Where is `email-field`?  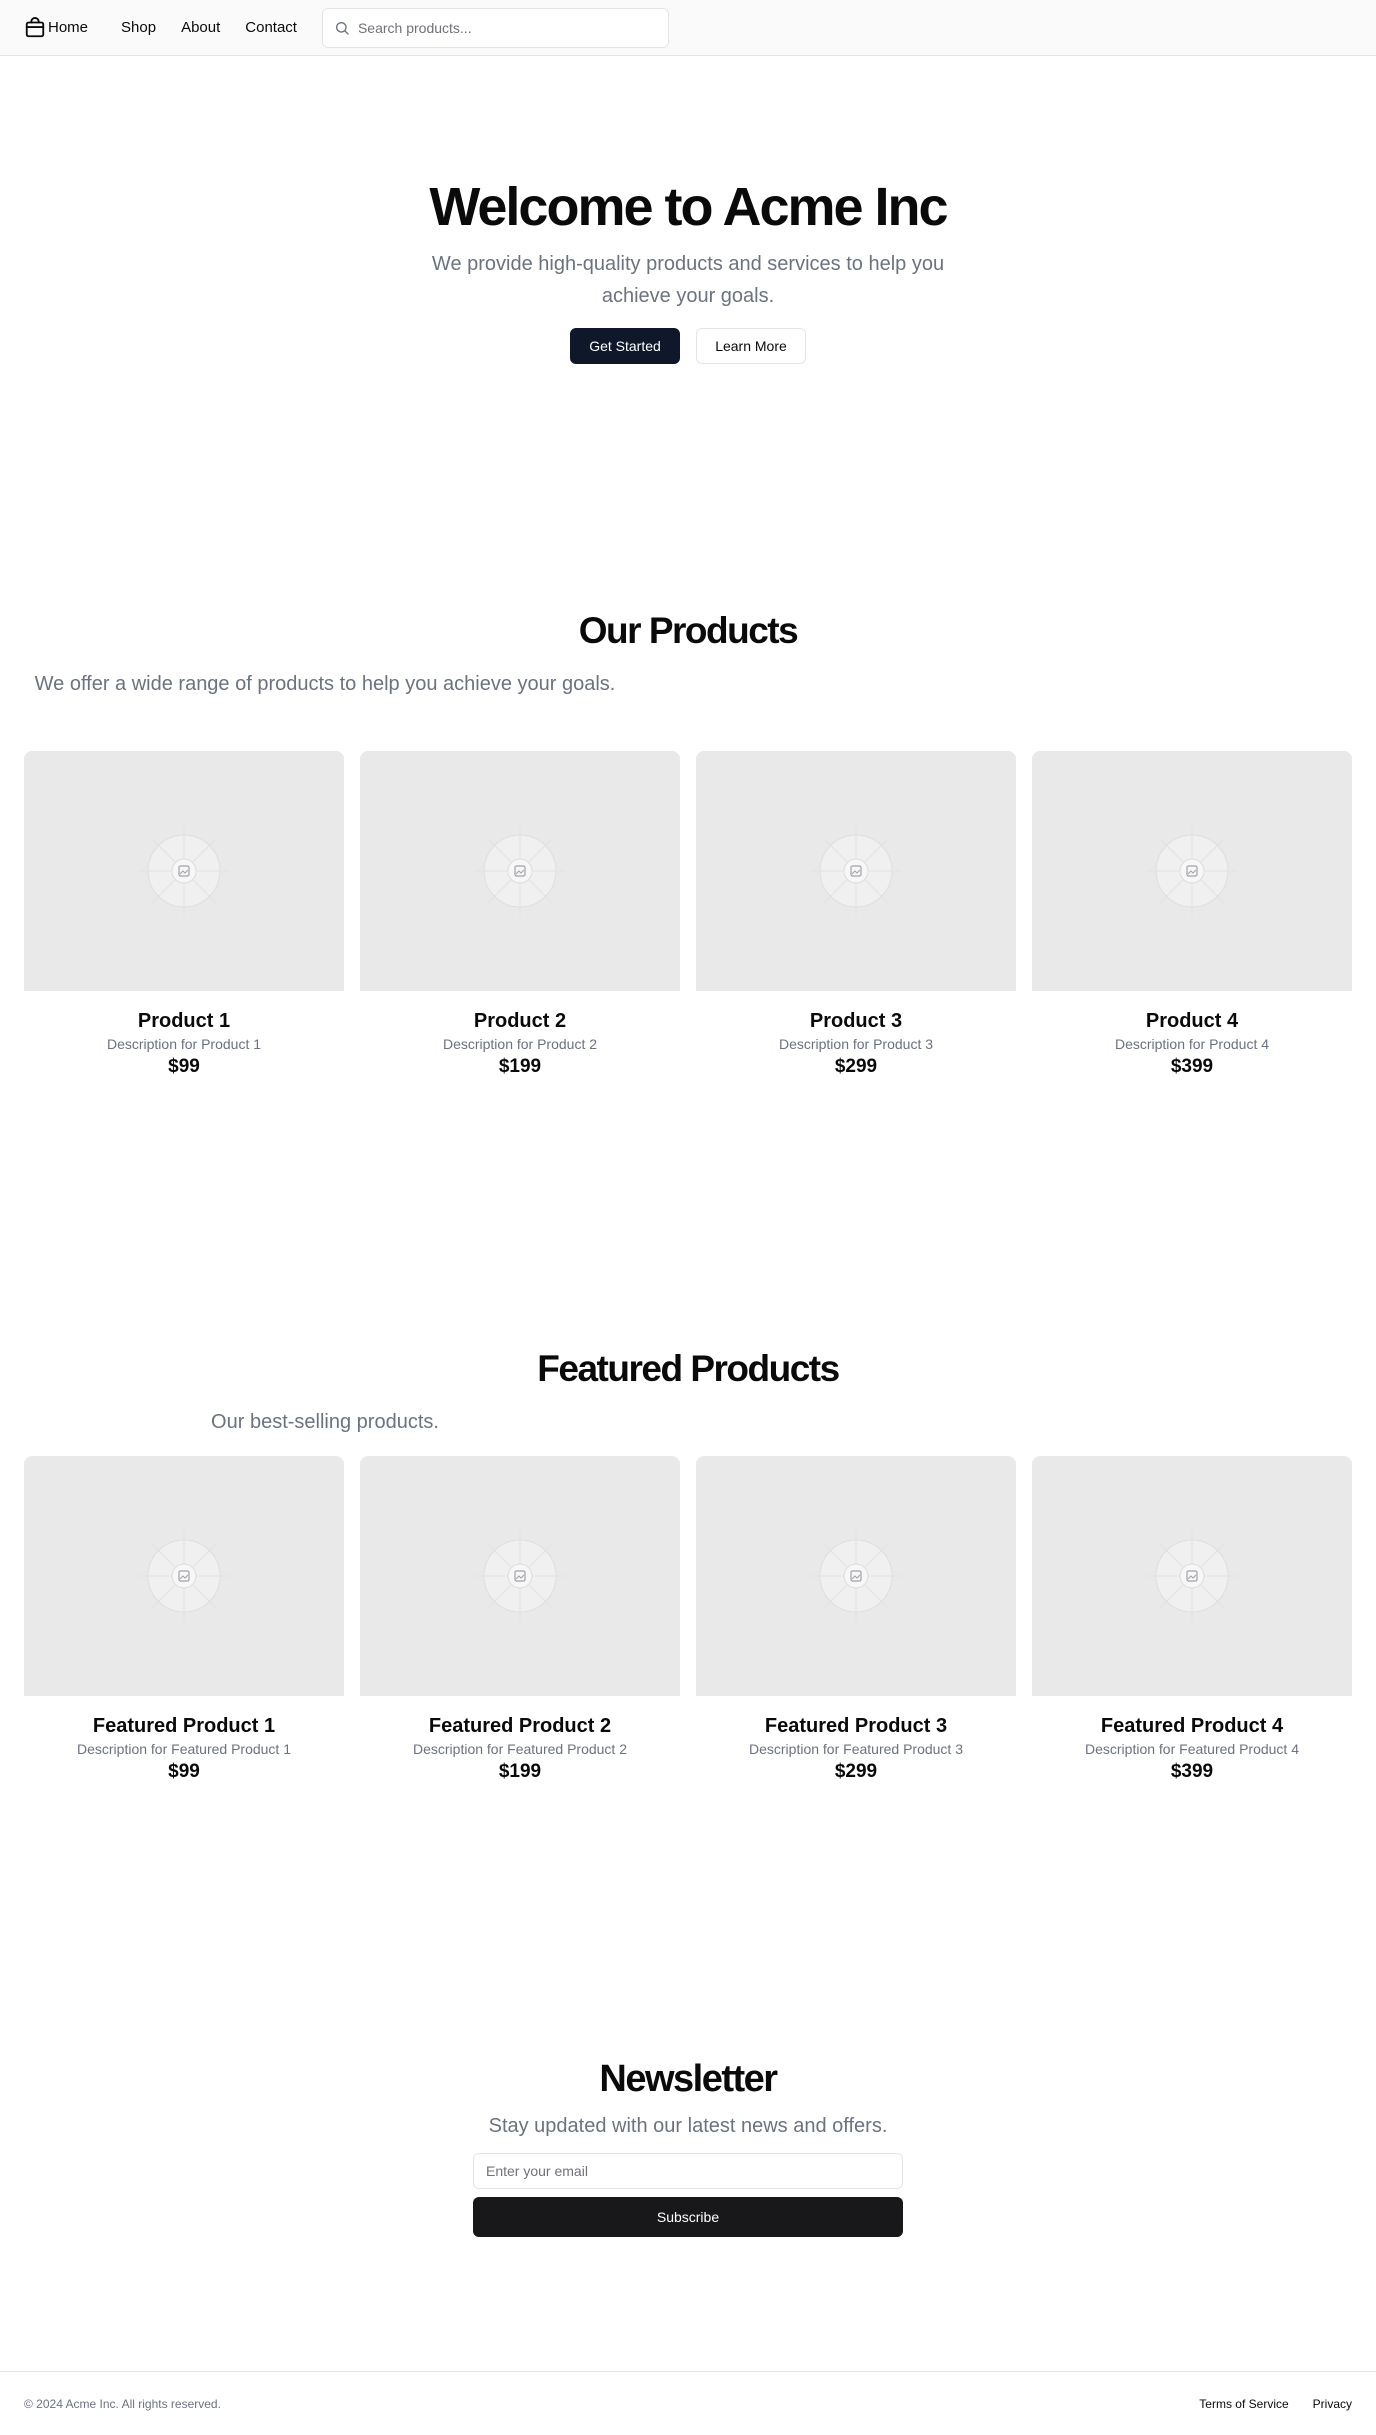
email-field is located at coordinates (688, 2171).